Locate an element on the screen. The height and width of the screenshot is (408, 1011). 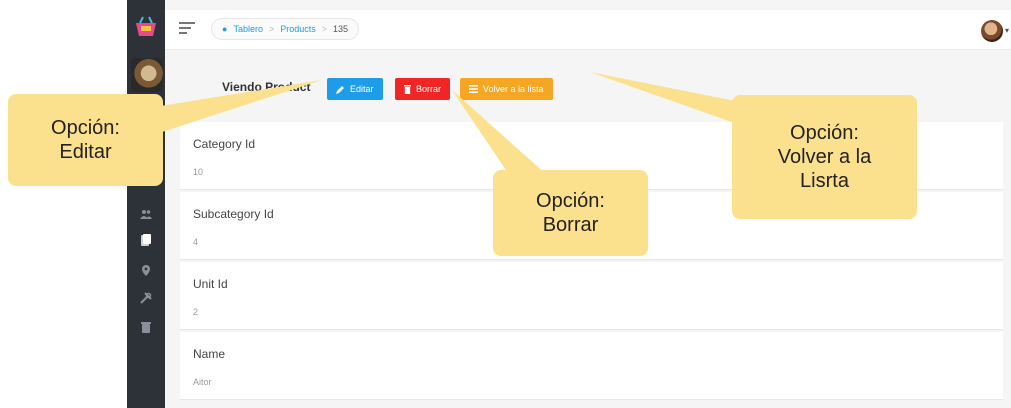
home-icon: ● is located at coordinates (225, 29).